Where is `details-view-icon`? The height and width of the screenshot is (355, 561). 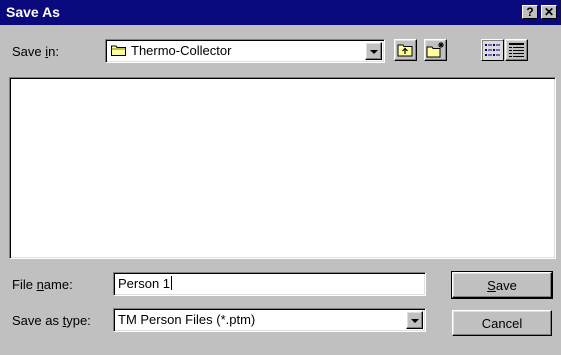 details-view-icon is located at coordinates (516, 50).